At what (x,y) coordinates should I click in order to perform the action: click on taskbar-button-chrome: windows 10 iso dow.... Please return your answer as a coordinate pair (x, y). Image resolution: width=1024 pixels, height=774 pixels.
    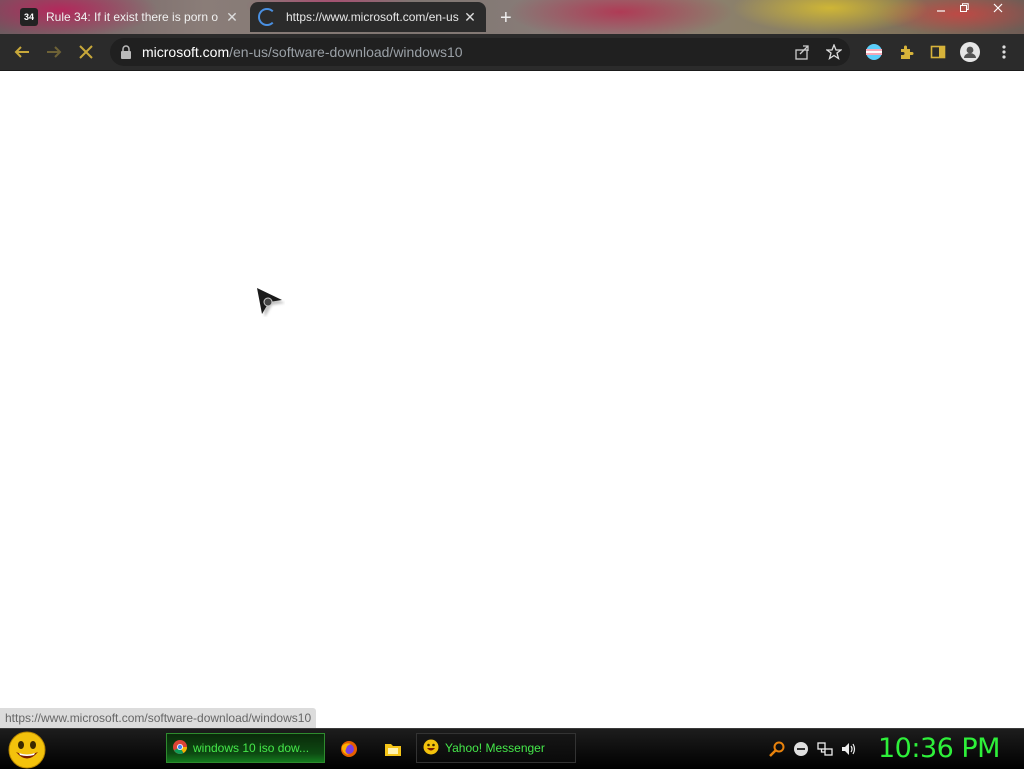
    Looking at the image, I should click on (245, 748).